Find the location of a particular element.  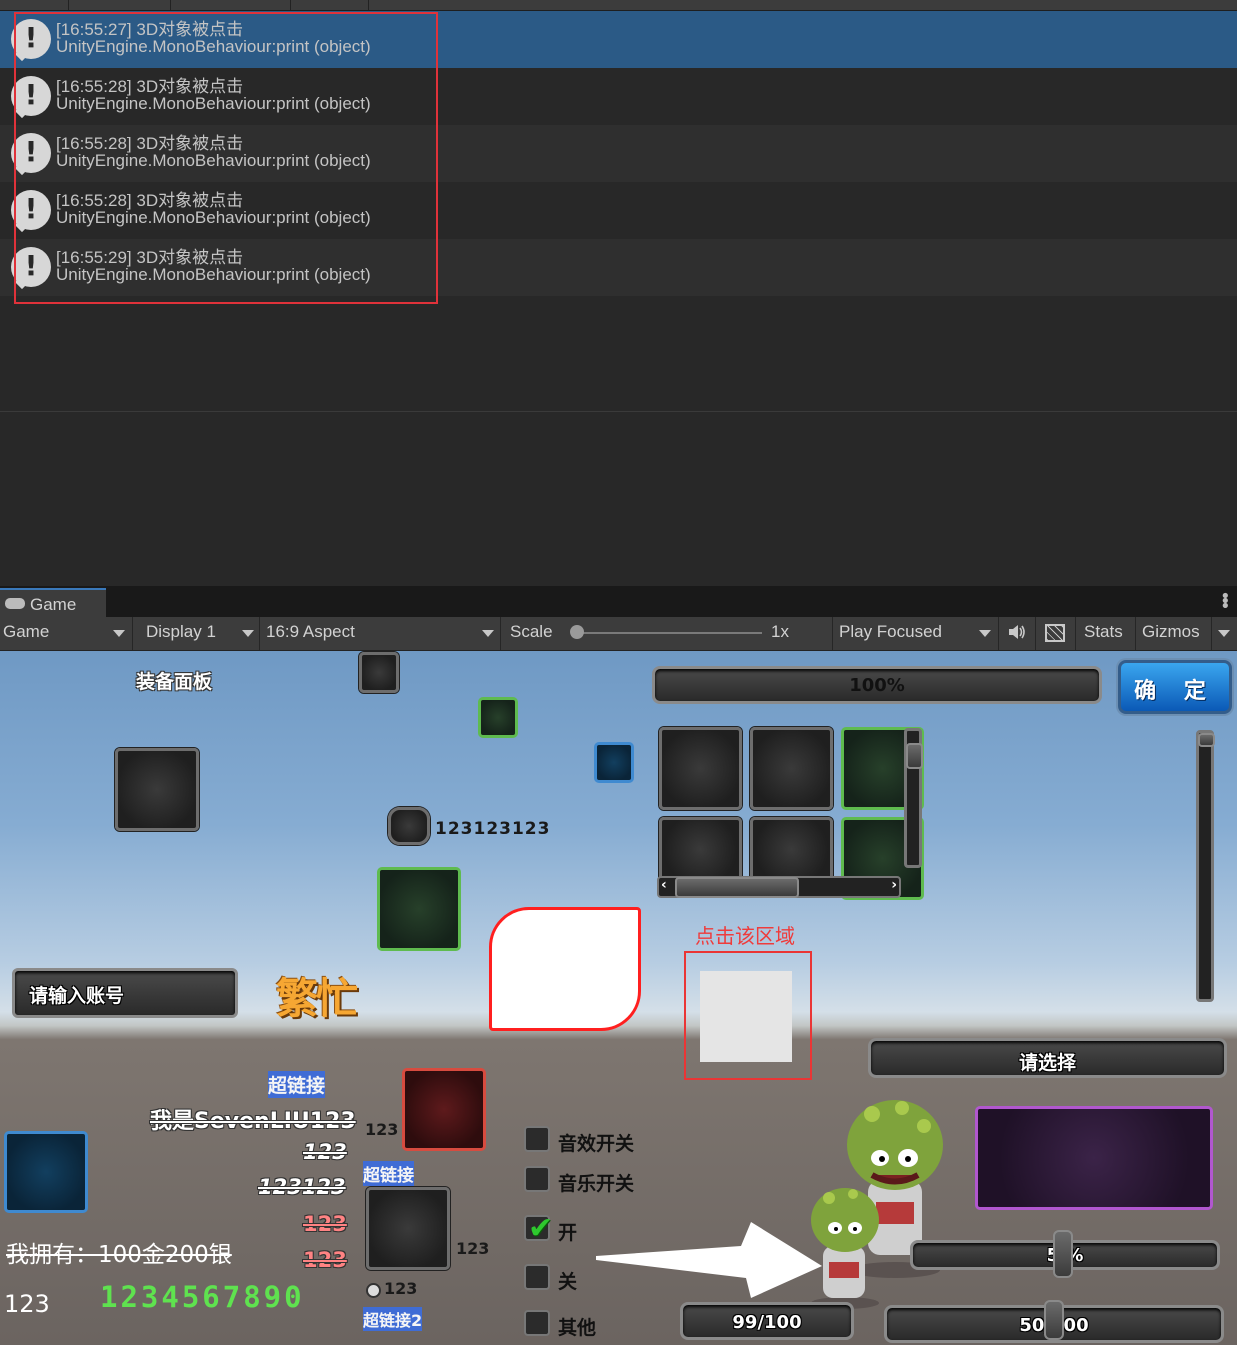

slider-handle is located at coordinates (1063, 1254).